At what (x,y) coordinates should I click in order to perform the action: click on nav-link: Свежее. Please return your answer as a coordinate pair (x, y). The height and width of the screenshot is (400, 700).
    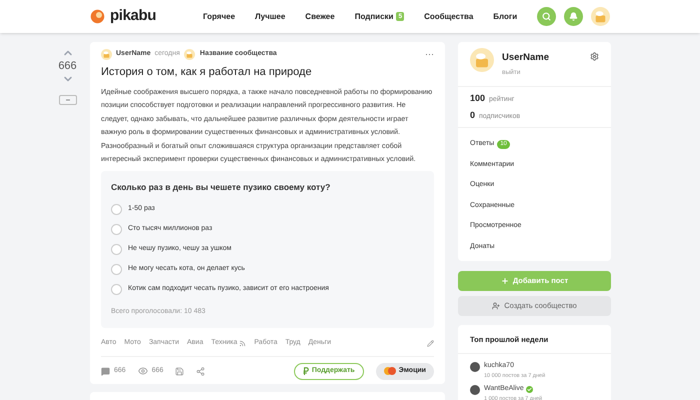
    Looking at the image, I should click on (320, 16).